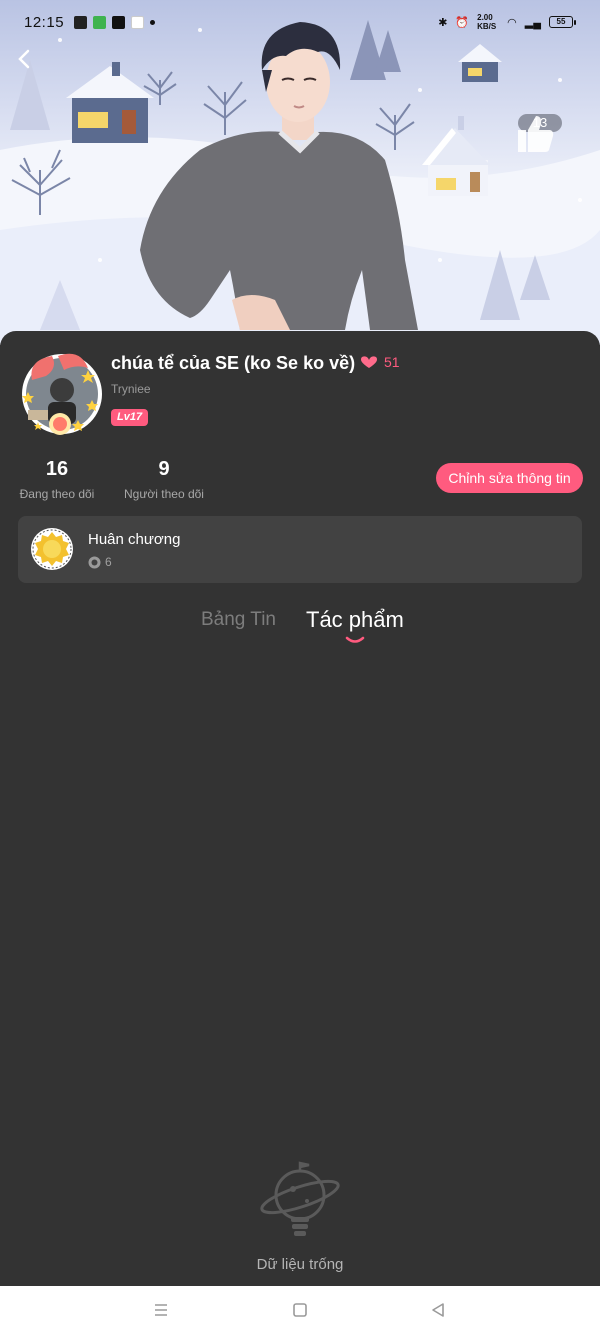 The width and height of the screenshot is (600, 1333). Describe the element at coordinates (379, 362) in the screenshot. I see `heart-level: 51` at that location.